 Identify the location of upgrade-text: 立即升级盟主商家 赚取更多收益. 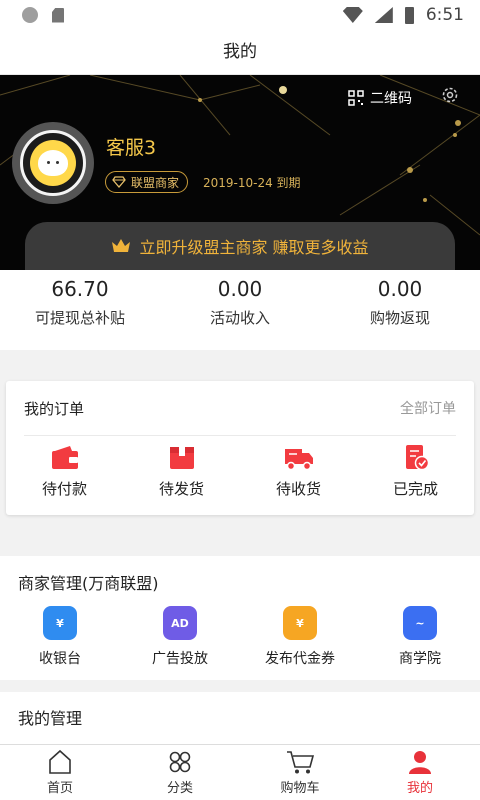
(254, 247).